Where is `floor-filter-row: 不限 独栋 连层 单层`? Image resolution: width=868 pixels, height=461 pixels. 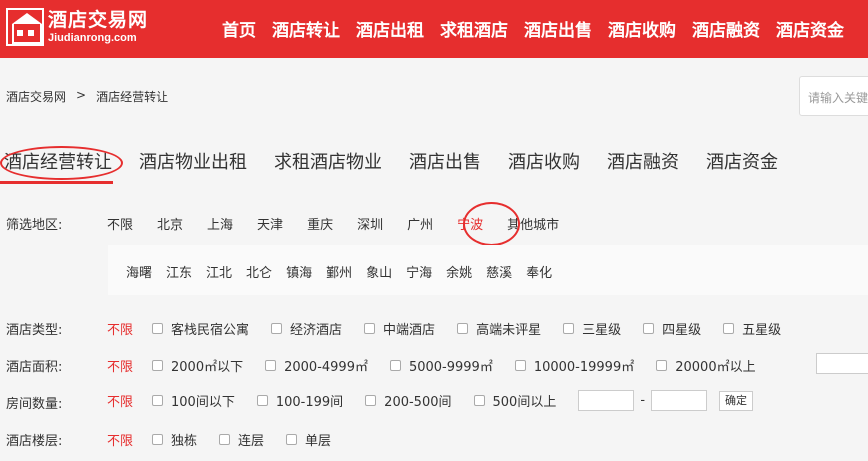 floor-filter-row: 不限 独栋 连层 单层 is located at coordinates (230, 439).